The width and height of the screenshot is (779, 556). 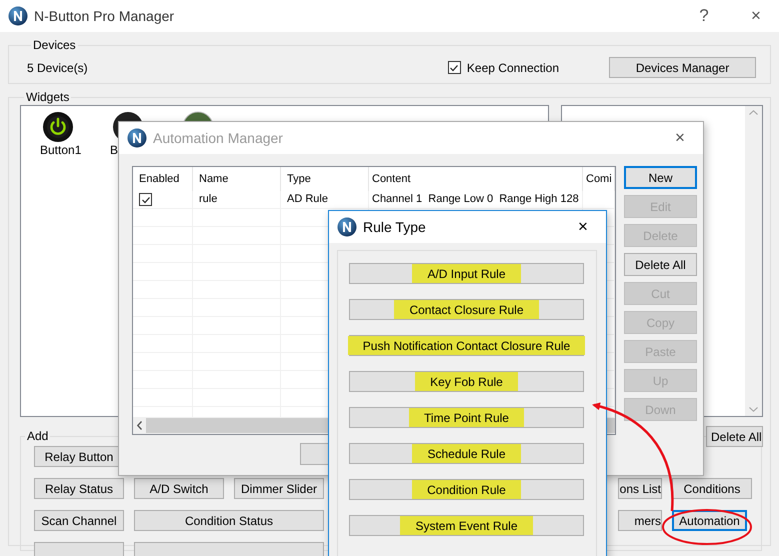 I want to click on column-header: Enabled, so click(x=163, y=179).